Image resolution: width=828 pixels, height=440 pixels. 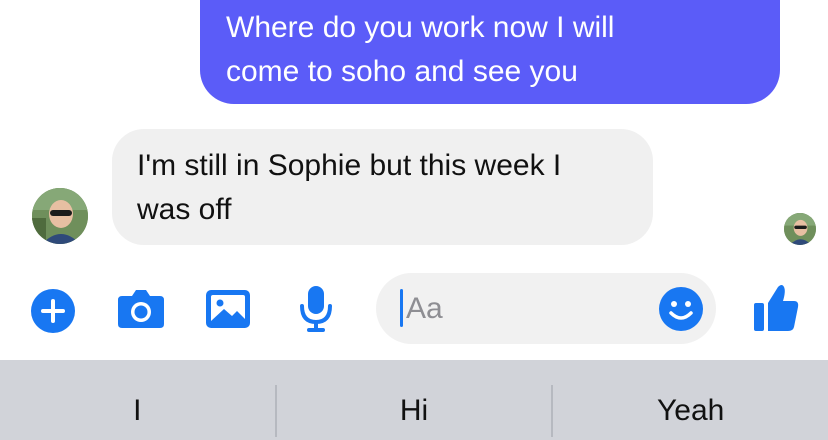 I want to click on outgoing-message-line: come to soho and see you, so click(x=402, y=71).